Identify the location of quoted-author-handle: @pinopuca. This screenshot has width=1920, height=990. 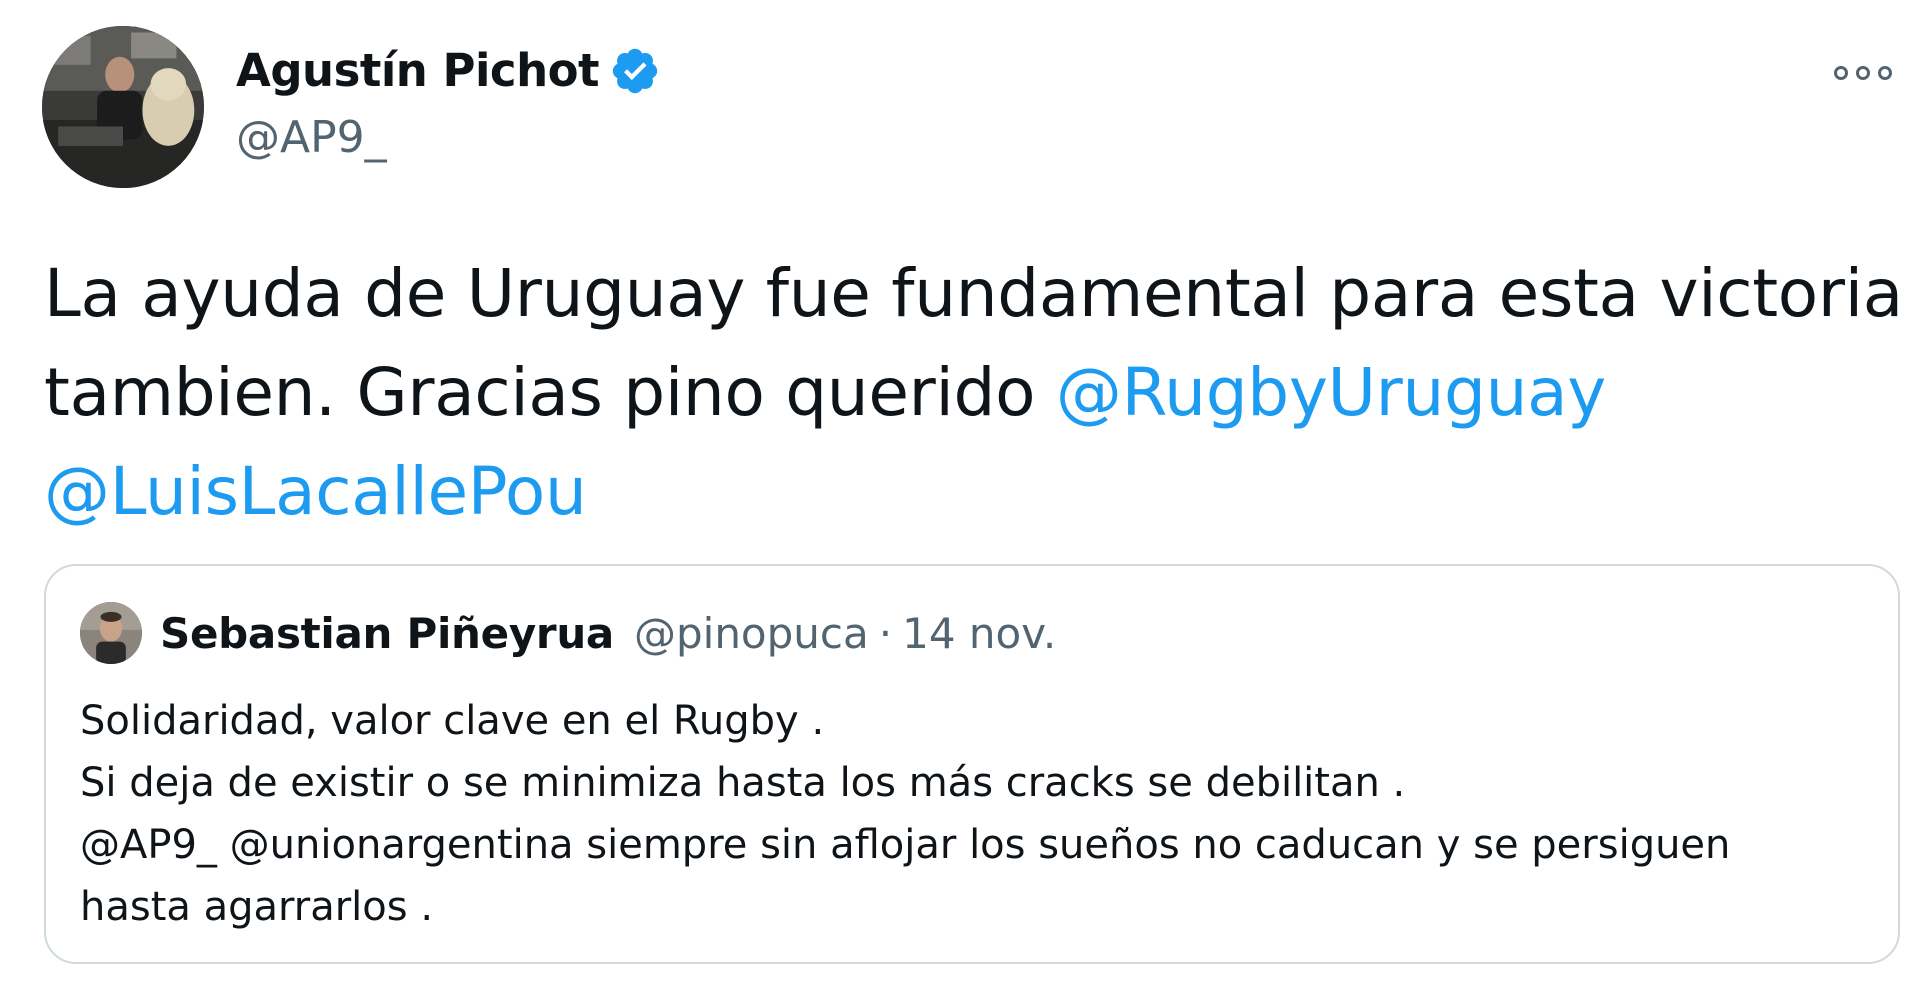
(751, 633).